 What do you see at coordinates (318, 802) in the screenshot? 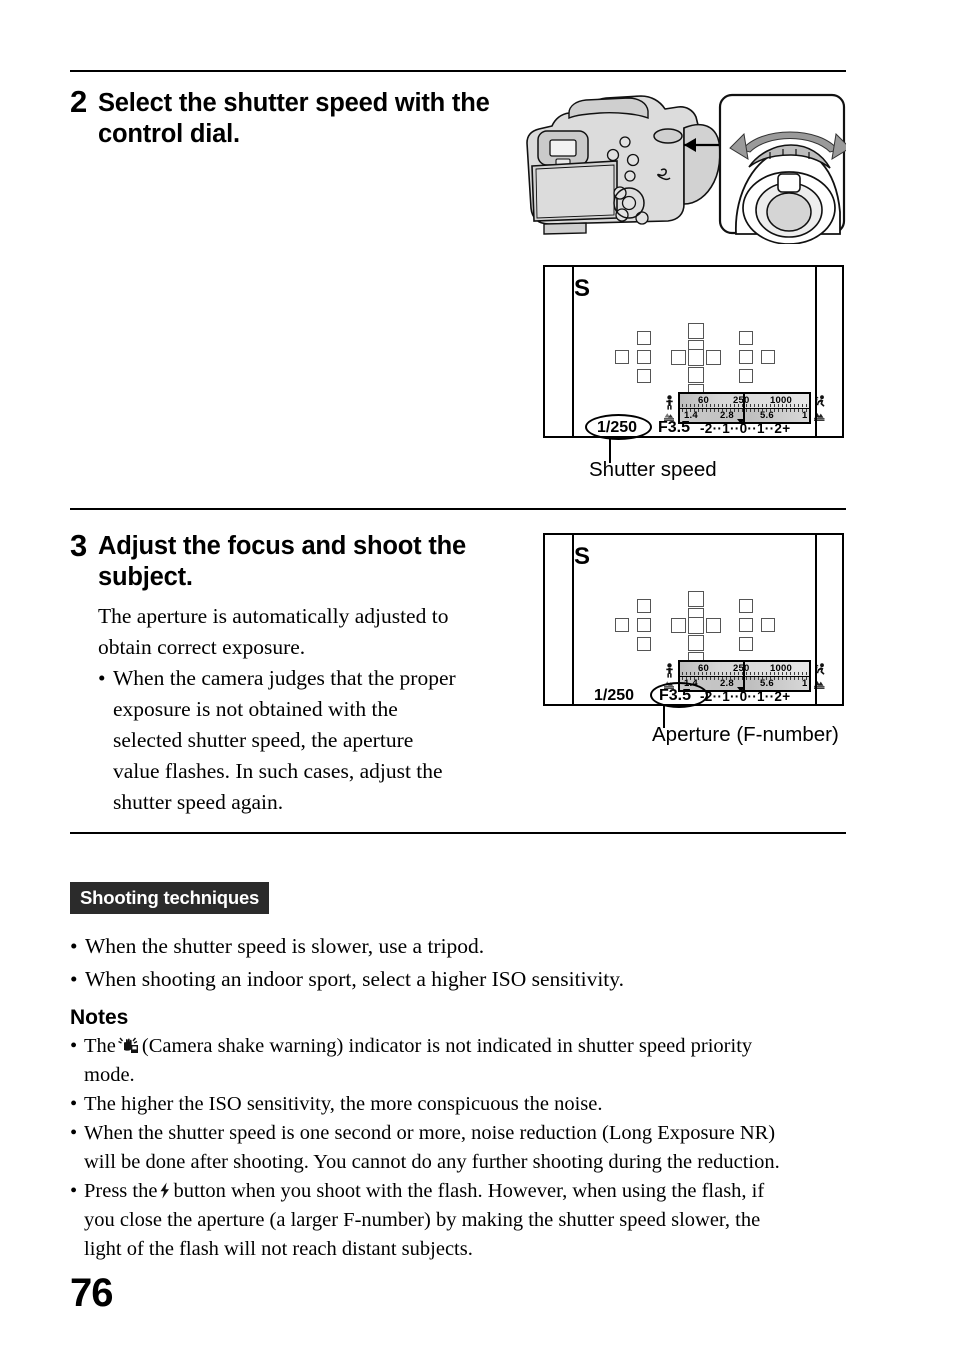
I see `step-3-bullet-cont: shutter speed again.` at bounding box center [318, 802].